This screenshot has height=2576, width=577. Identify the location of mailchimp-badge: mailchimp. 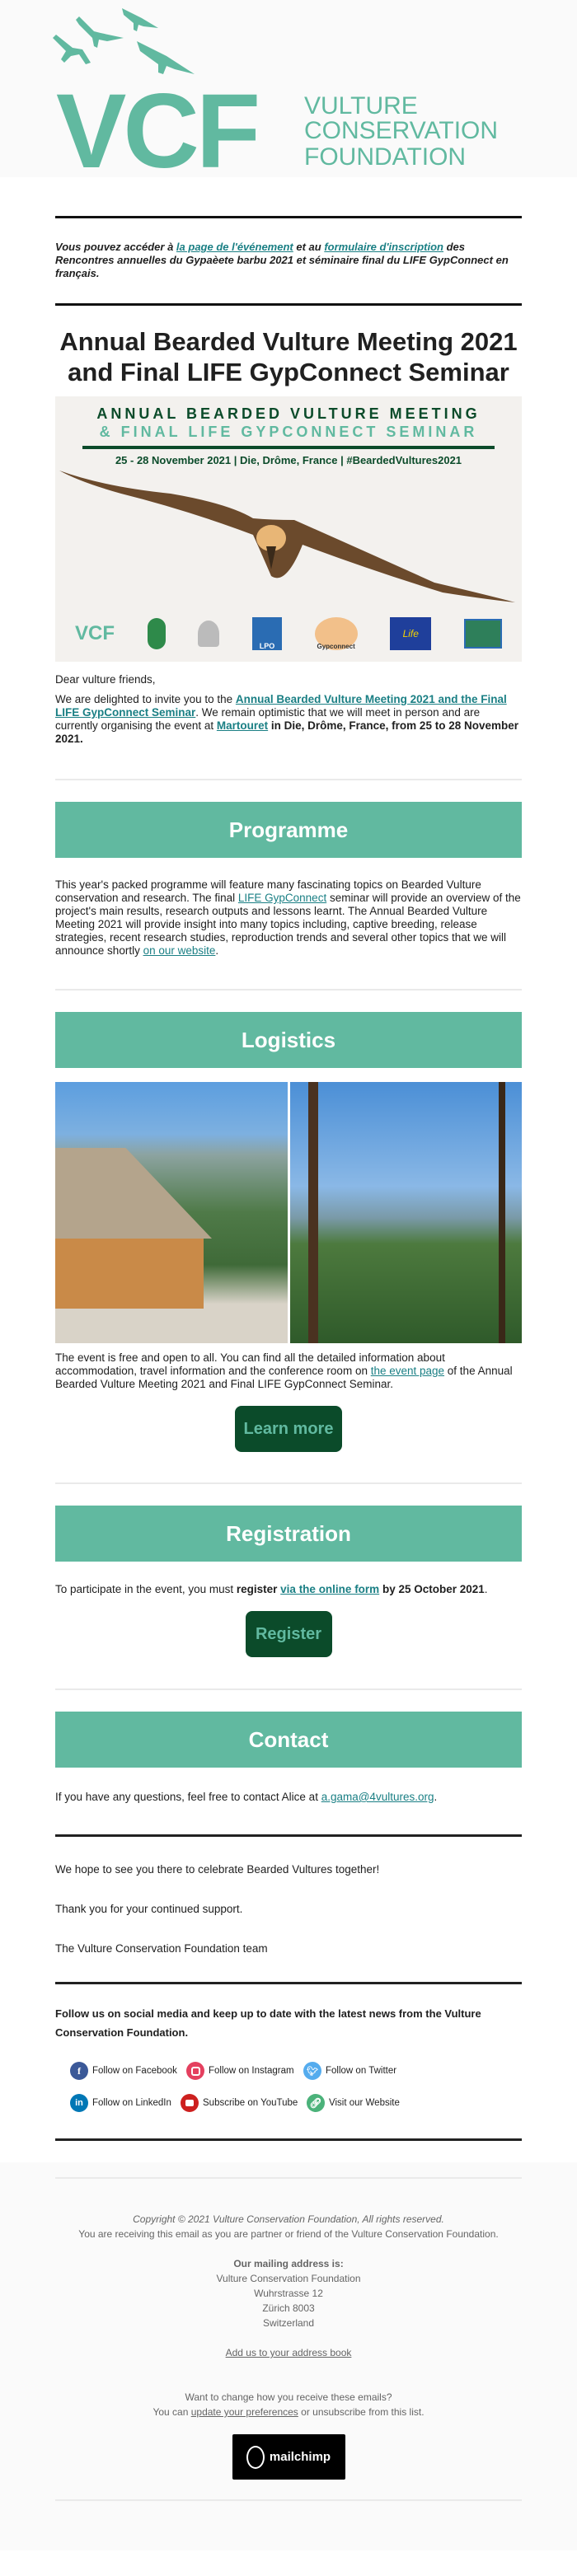
(288, 2457).